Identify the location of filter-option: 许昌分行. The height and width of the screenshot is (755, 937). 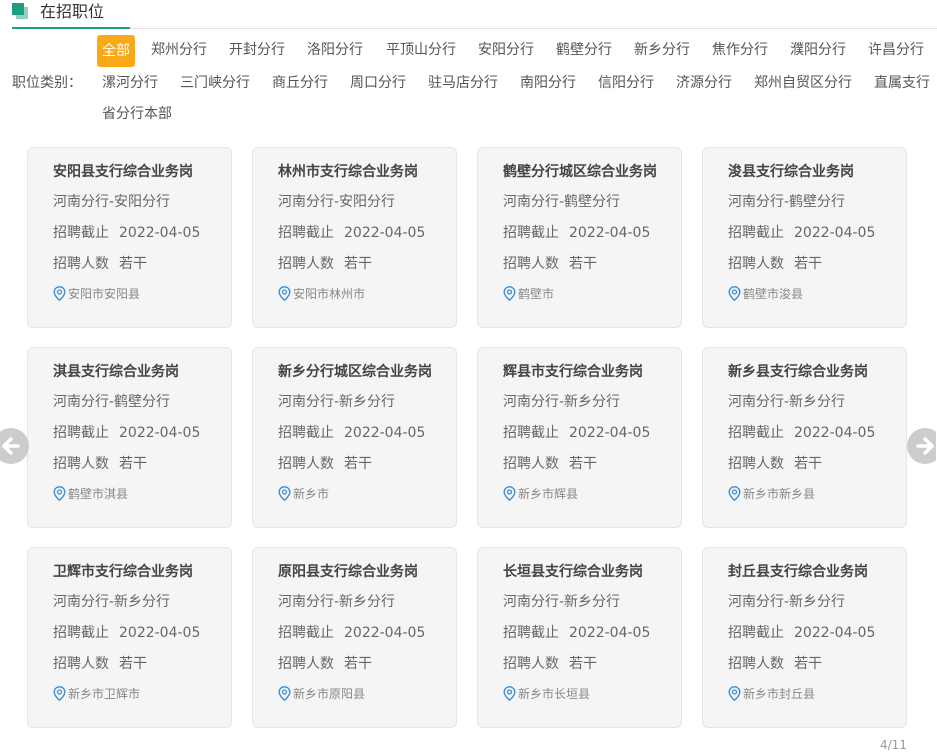
(896, 50).